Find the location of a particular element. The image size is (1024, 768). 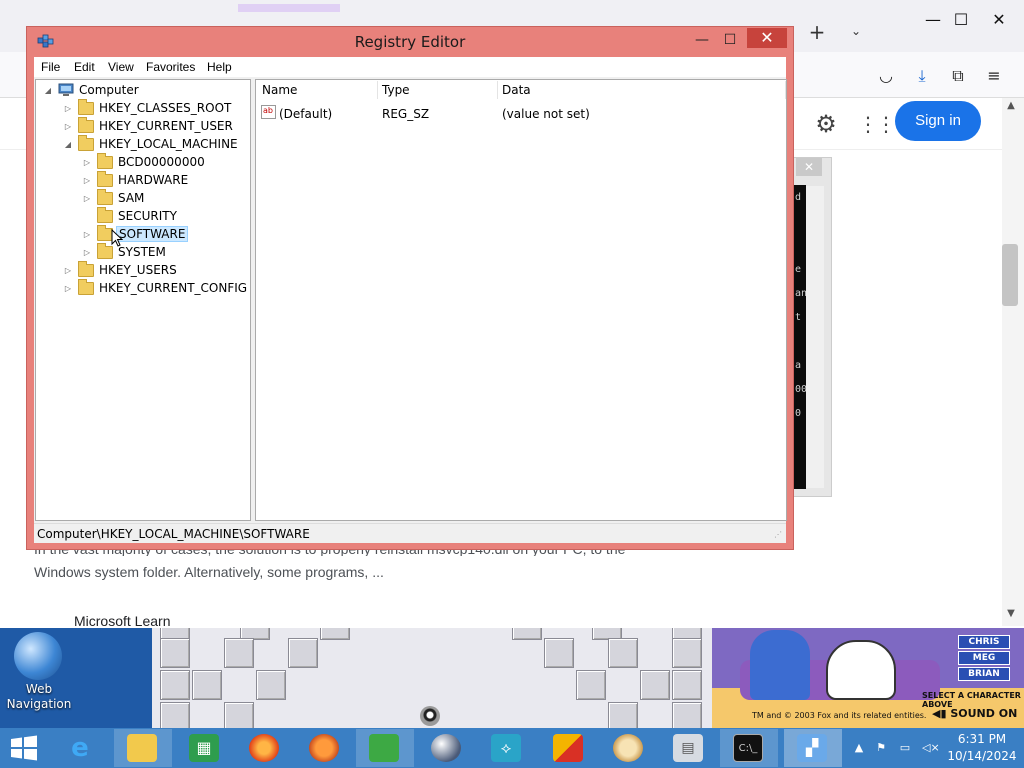

taskbar-registry-editor: ▞ is located at coordinates (813, 748).